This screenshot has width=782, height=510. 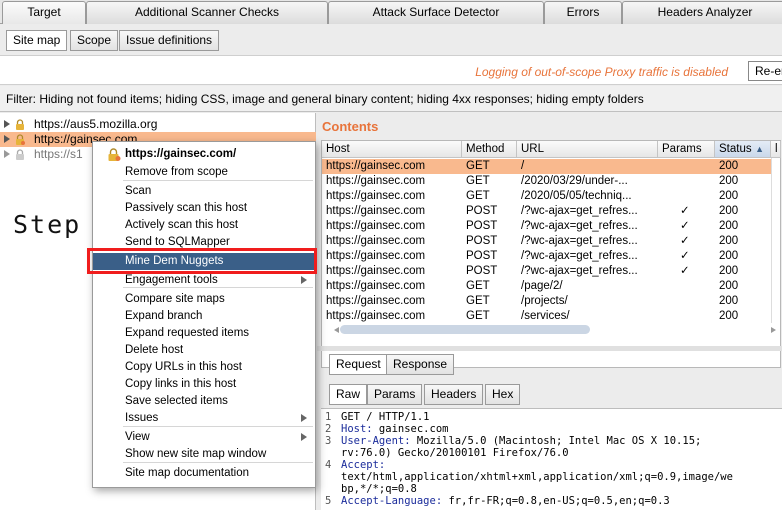 What do you see at coordinates (204, 473) in the screenshot?
I see `menu-item-site-map-documentation: Site map documentation` at bounding box center [204, 473].